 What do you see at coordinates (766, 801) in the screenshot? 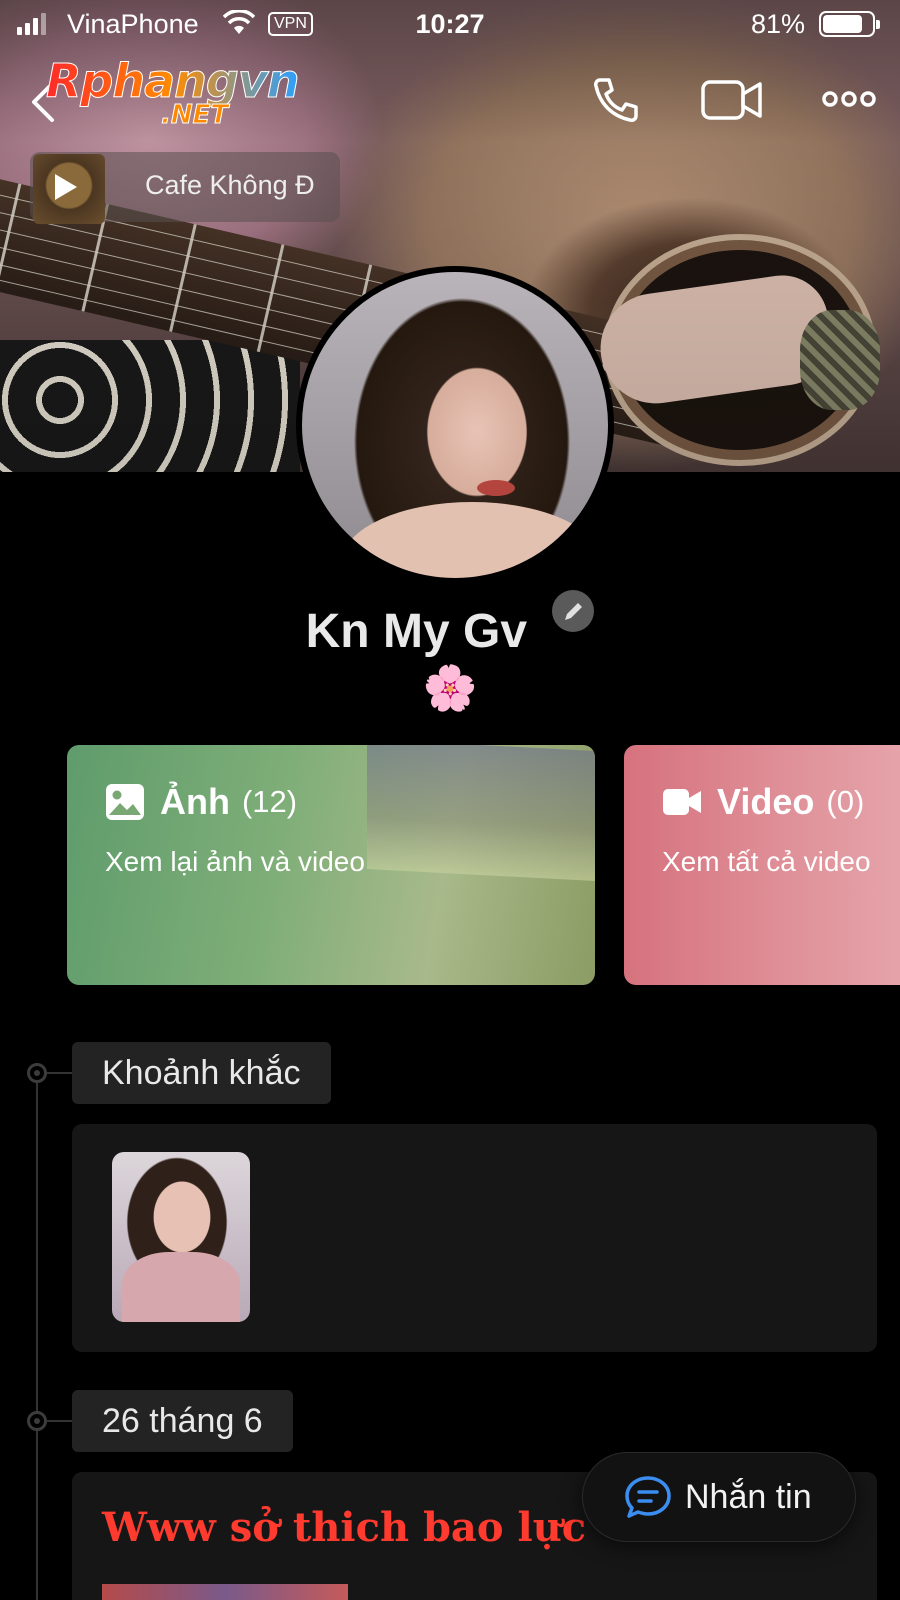
I see `videos-card-title: Video` at bounding box center [766, 801].